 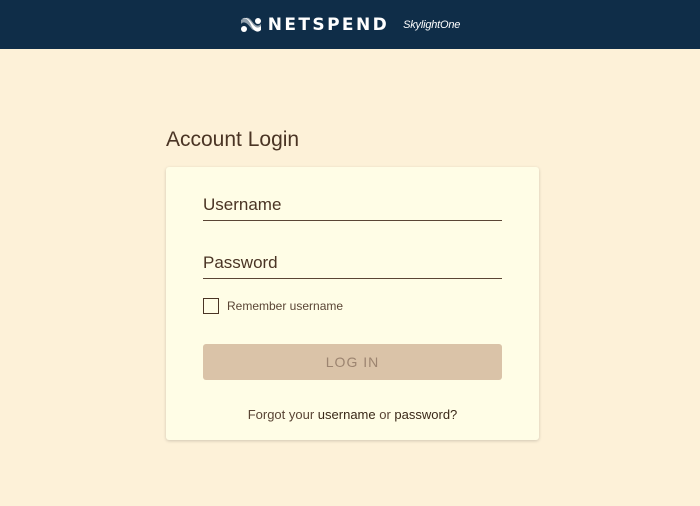 I want to click on remember-username: Remember username, so click(x=273, y=306).